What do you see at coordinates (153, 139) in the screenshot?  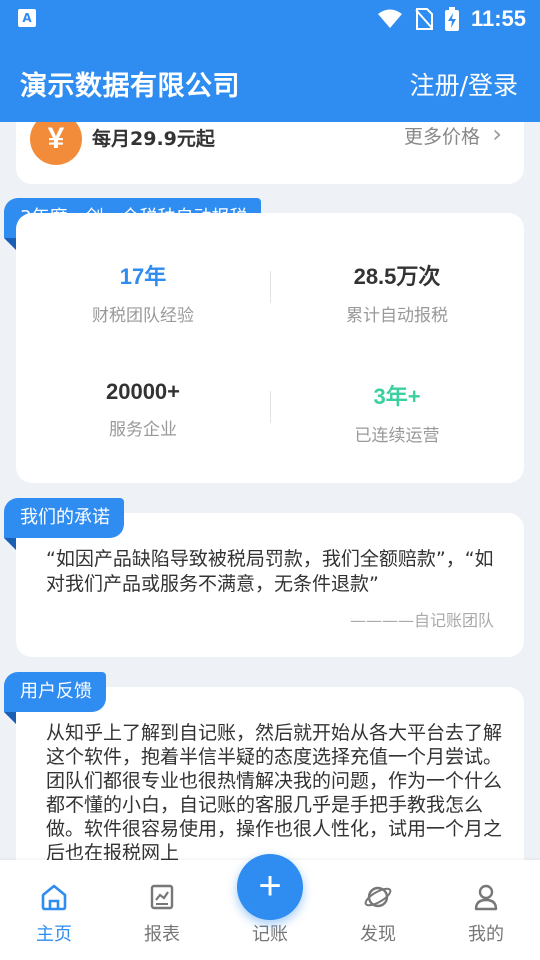 I see `price-text: 每月29.9元起` at bounding box center [153, 139].